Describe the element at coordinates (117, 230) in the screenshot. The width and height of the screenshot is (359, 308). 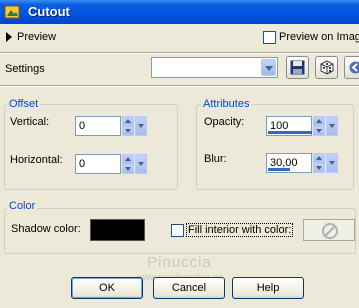
I see `shadow-color-swatch` at that location.